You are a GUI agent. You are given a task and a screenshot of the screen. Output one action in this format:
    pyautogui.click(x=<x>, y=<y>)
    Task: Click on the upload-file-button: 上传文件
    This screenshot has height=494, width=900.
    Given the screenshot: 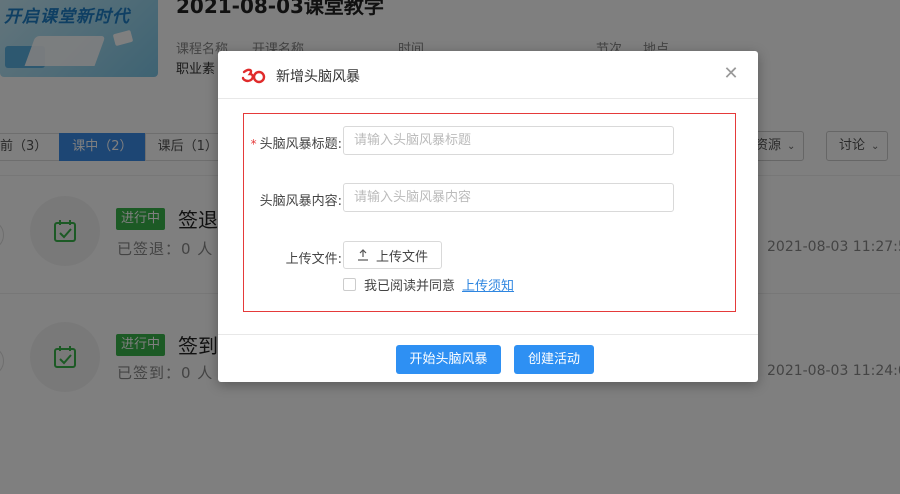 What is the action you would take?
    pyautogui.click(x=392, y=255)
    